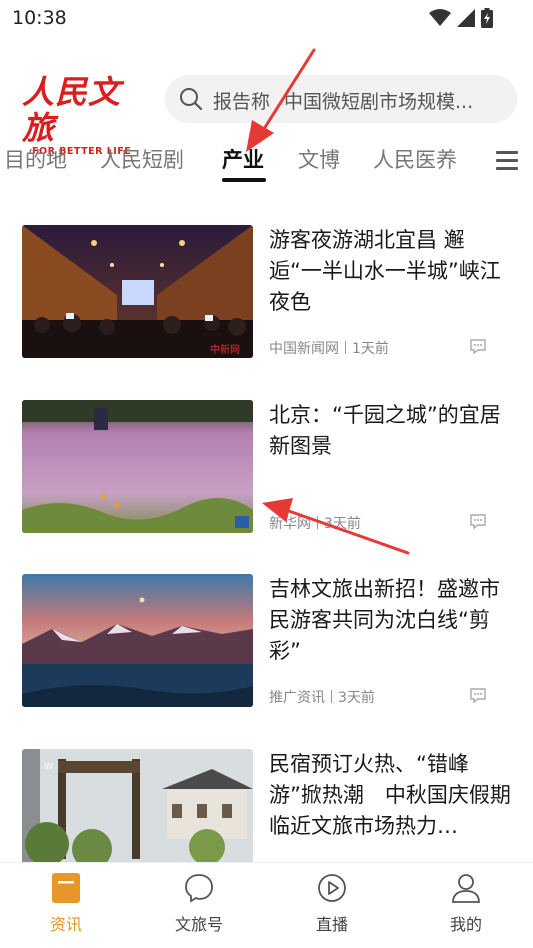 This screenshot has width=533, height=948. What do you see at coordinates (315, 523) in the screenshot?
I see `article-meta: 新华网 3天前` at bounding box center [315, 523].